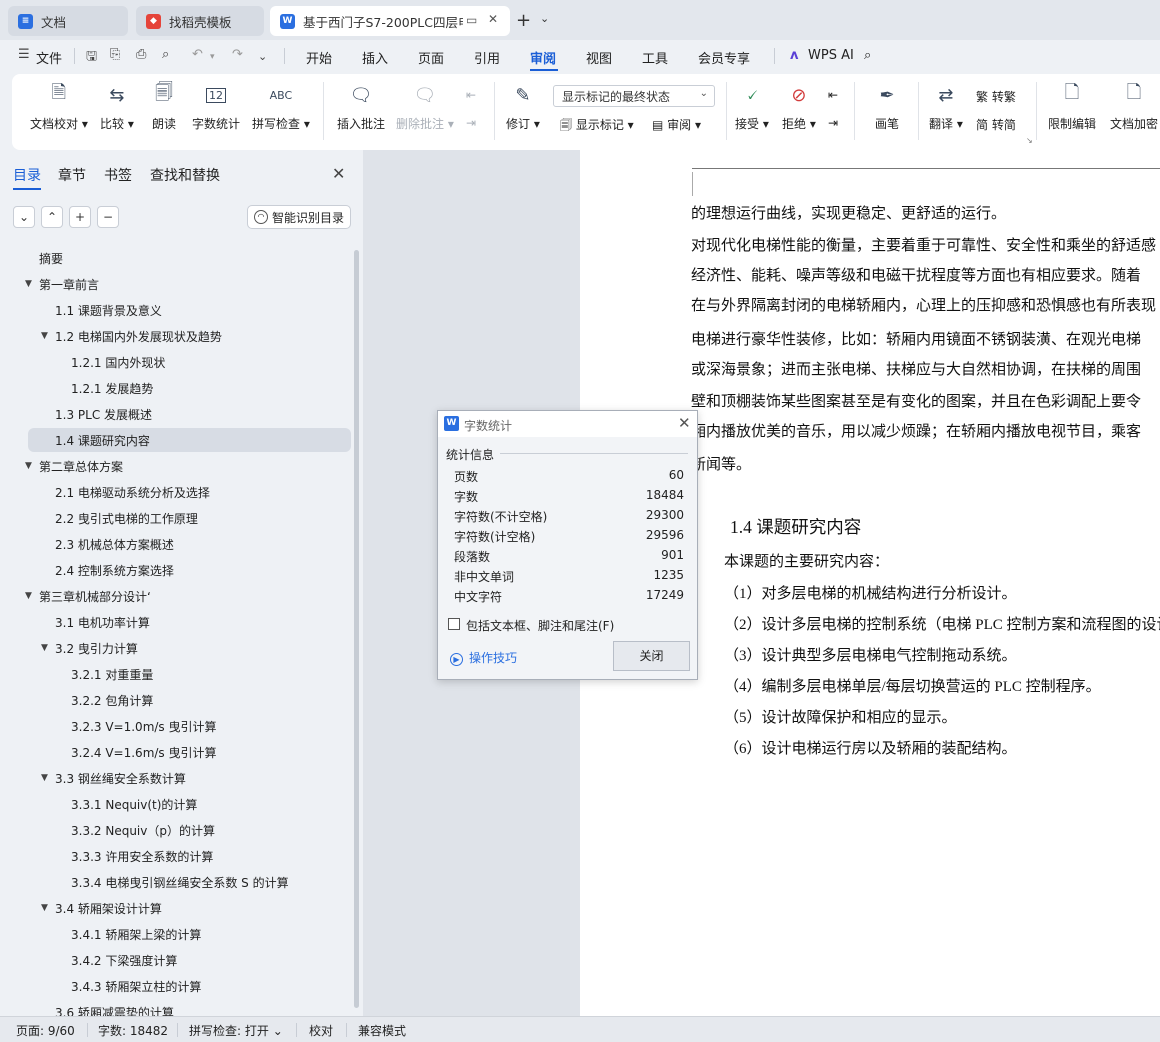  I want to click on menu-references: 引用, so click(487, 57).